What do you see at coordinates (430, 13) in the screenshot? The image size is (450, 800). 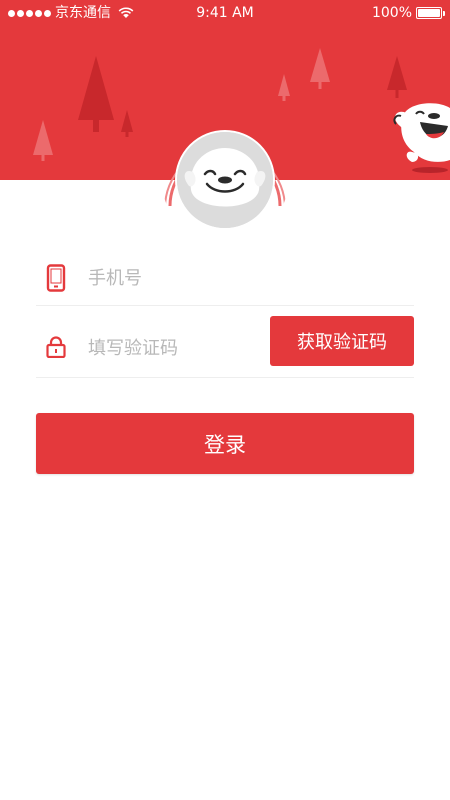 I see `battery-icon` at bounding box center [430, 13].